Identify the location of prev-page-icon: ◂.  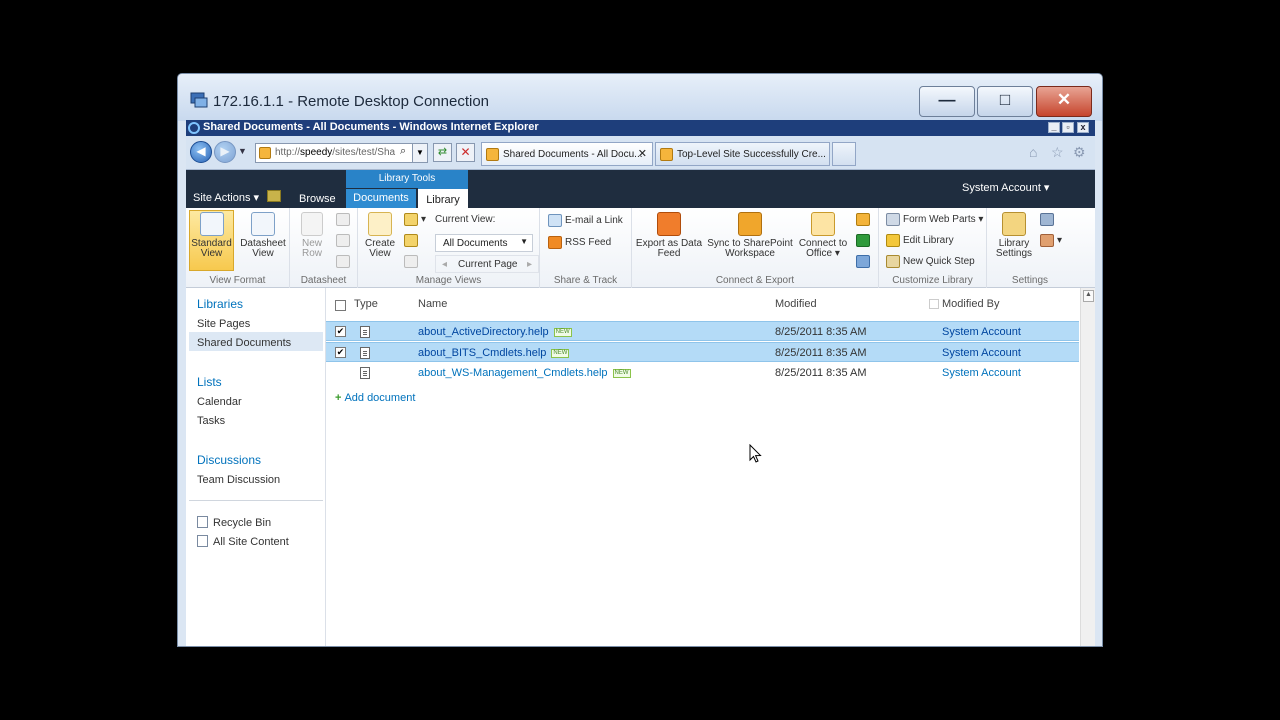
(444, 264).